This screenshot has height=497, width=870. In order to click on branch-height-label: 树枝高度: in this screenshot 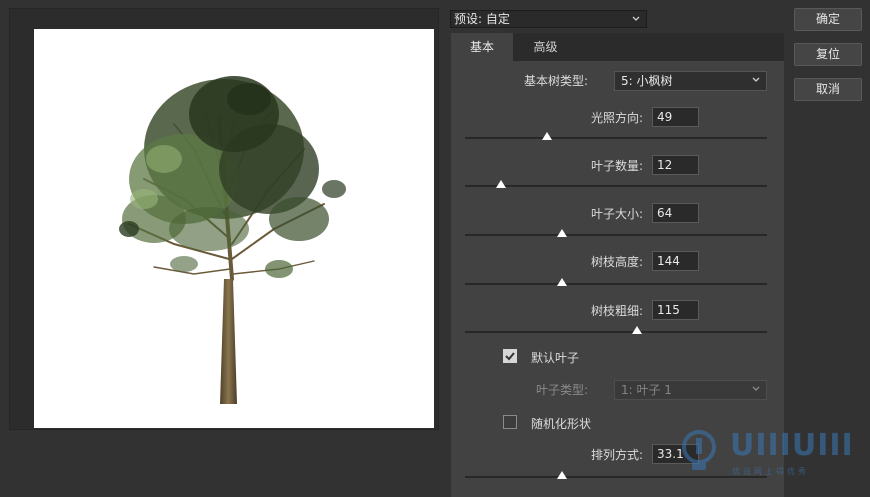, I will do `click(617, 262)`.